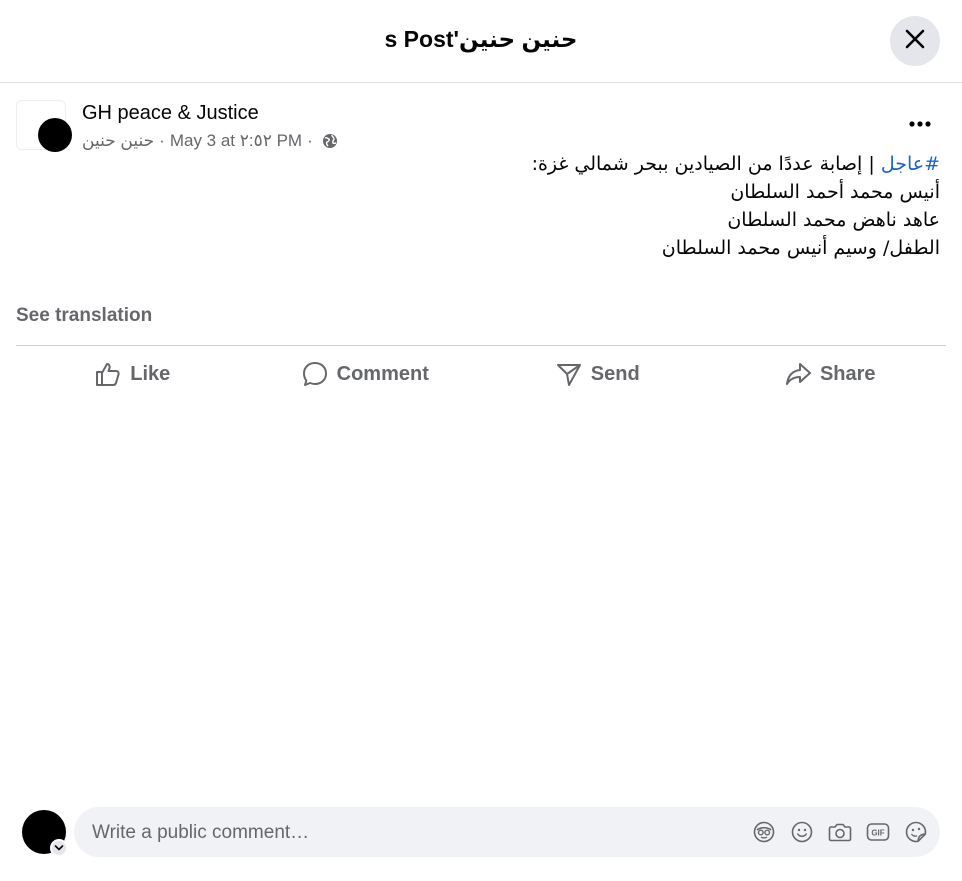  I want to click on avatar-sticker-icon, so click(764, 832).